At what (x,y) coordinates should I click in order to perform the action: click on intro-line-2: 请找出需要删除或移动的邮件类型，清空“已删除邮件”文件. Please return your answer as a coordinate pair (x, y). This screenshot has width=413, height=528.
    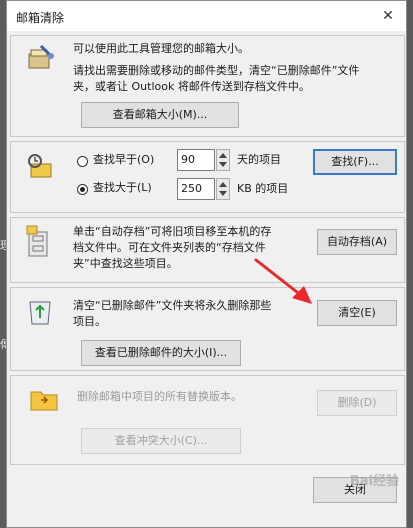
    Looking at the image, I should click on (216, 70).